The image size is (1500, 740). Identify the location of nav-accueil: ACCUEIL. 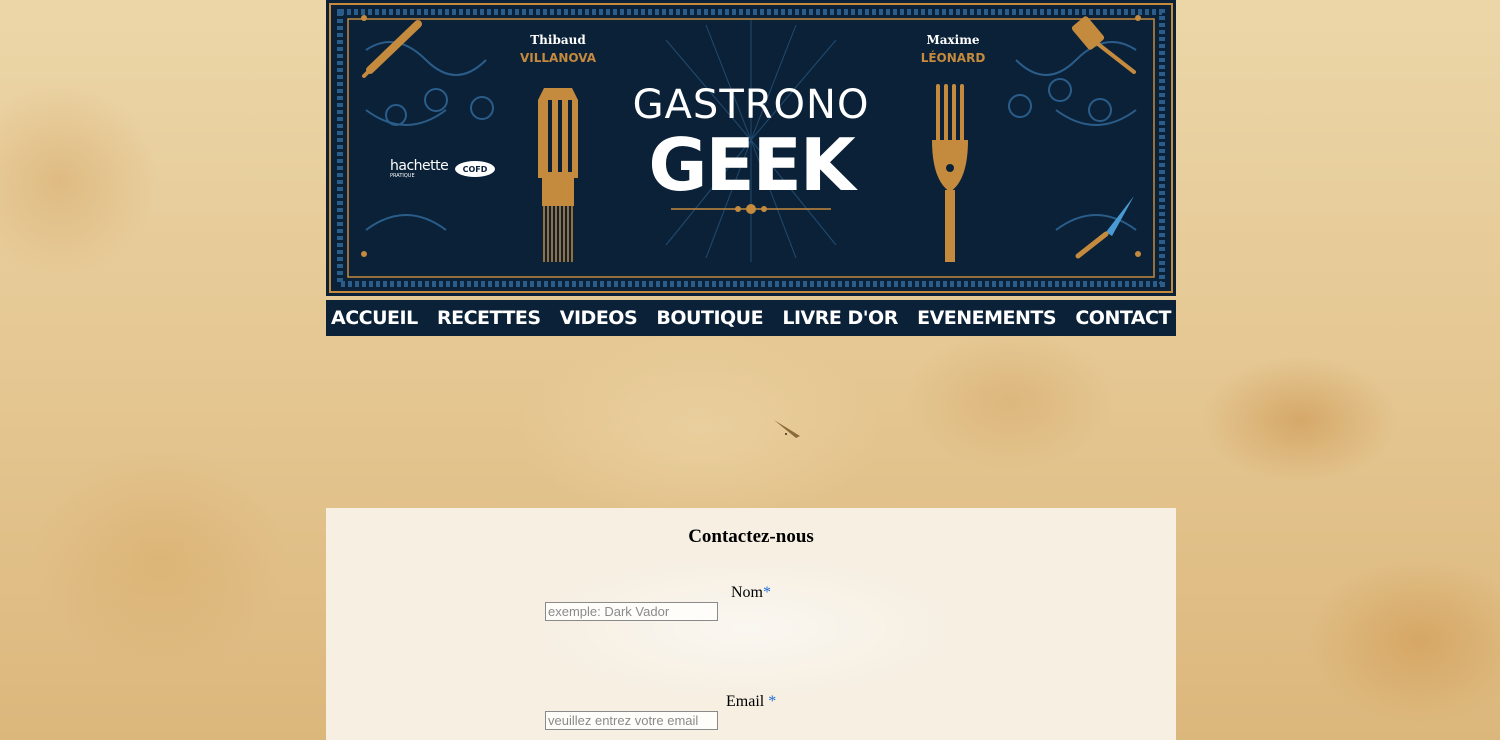
(374, 318).